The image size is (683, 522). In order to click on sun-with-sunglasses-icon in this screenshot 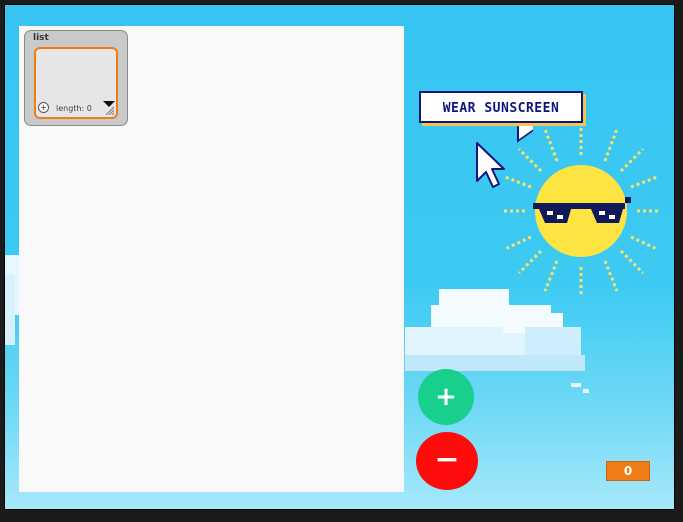, I will do `click(582, 207)`.